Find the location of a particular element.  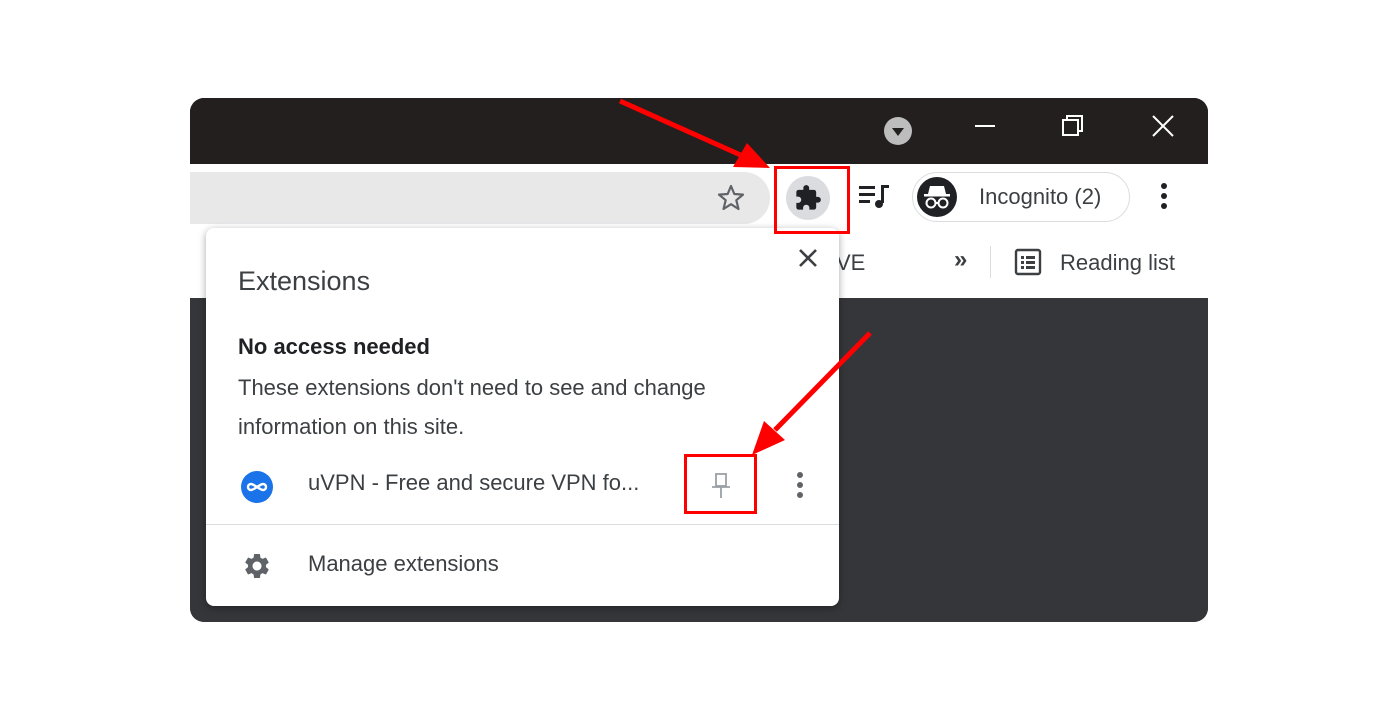

reading-list-button is located at coordinates (1028, 264).